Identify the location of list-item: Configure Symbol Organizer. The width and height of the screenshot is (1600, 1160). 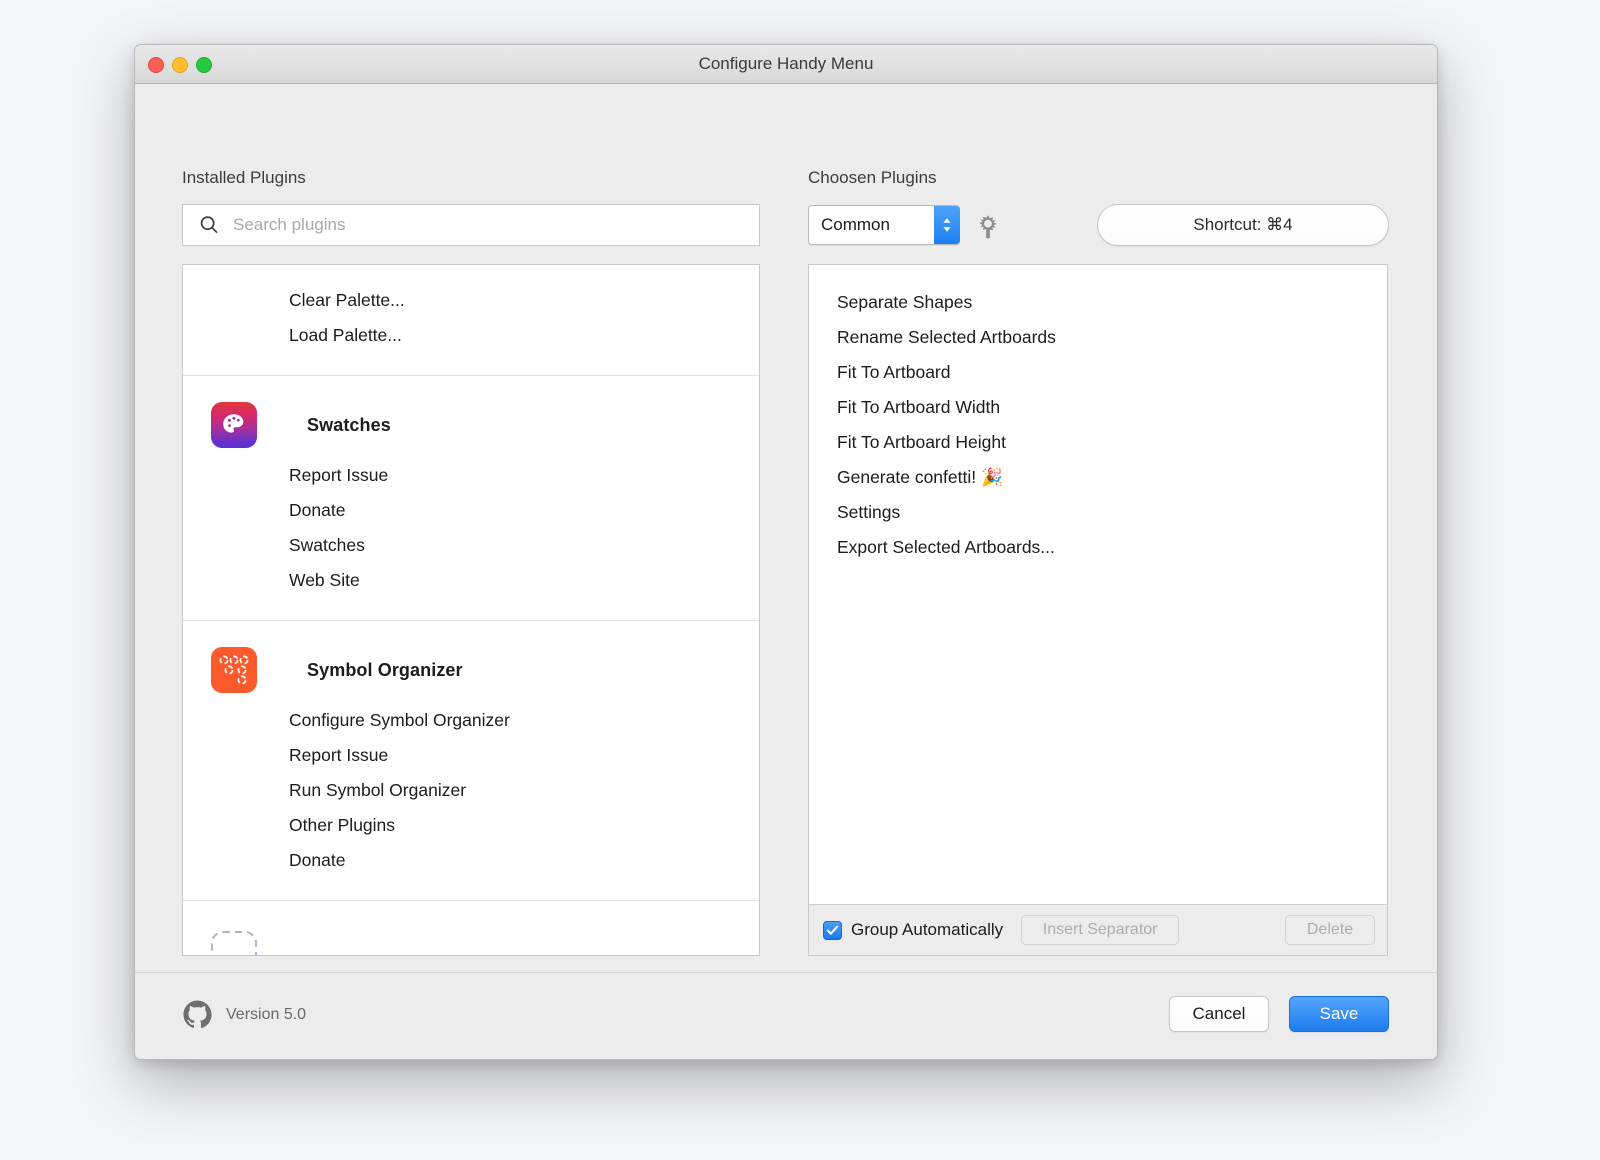
(471, 720).